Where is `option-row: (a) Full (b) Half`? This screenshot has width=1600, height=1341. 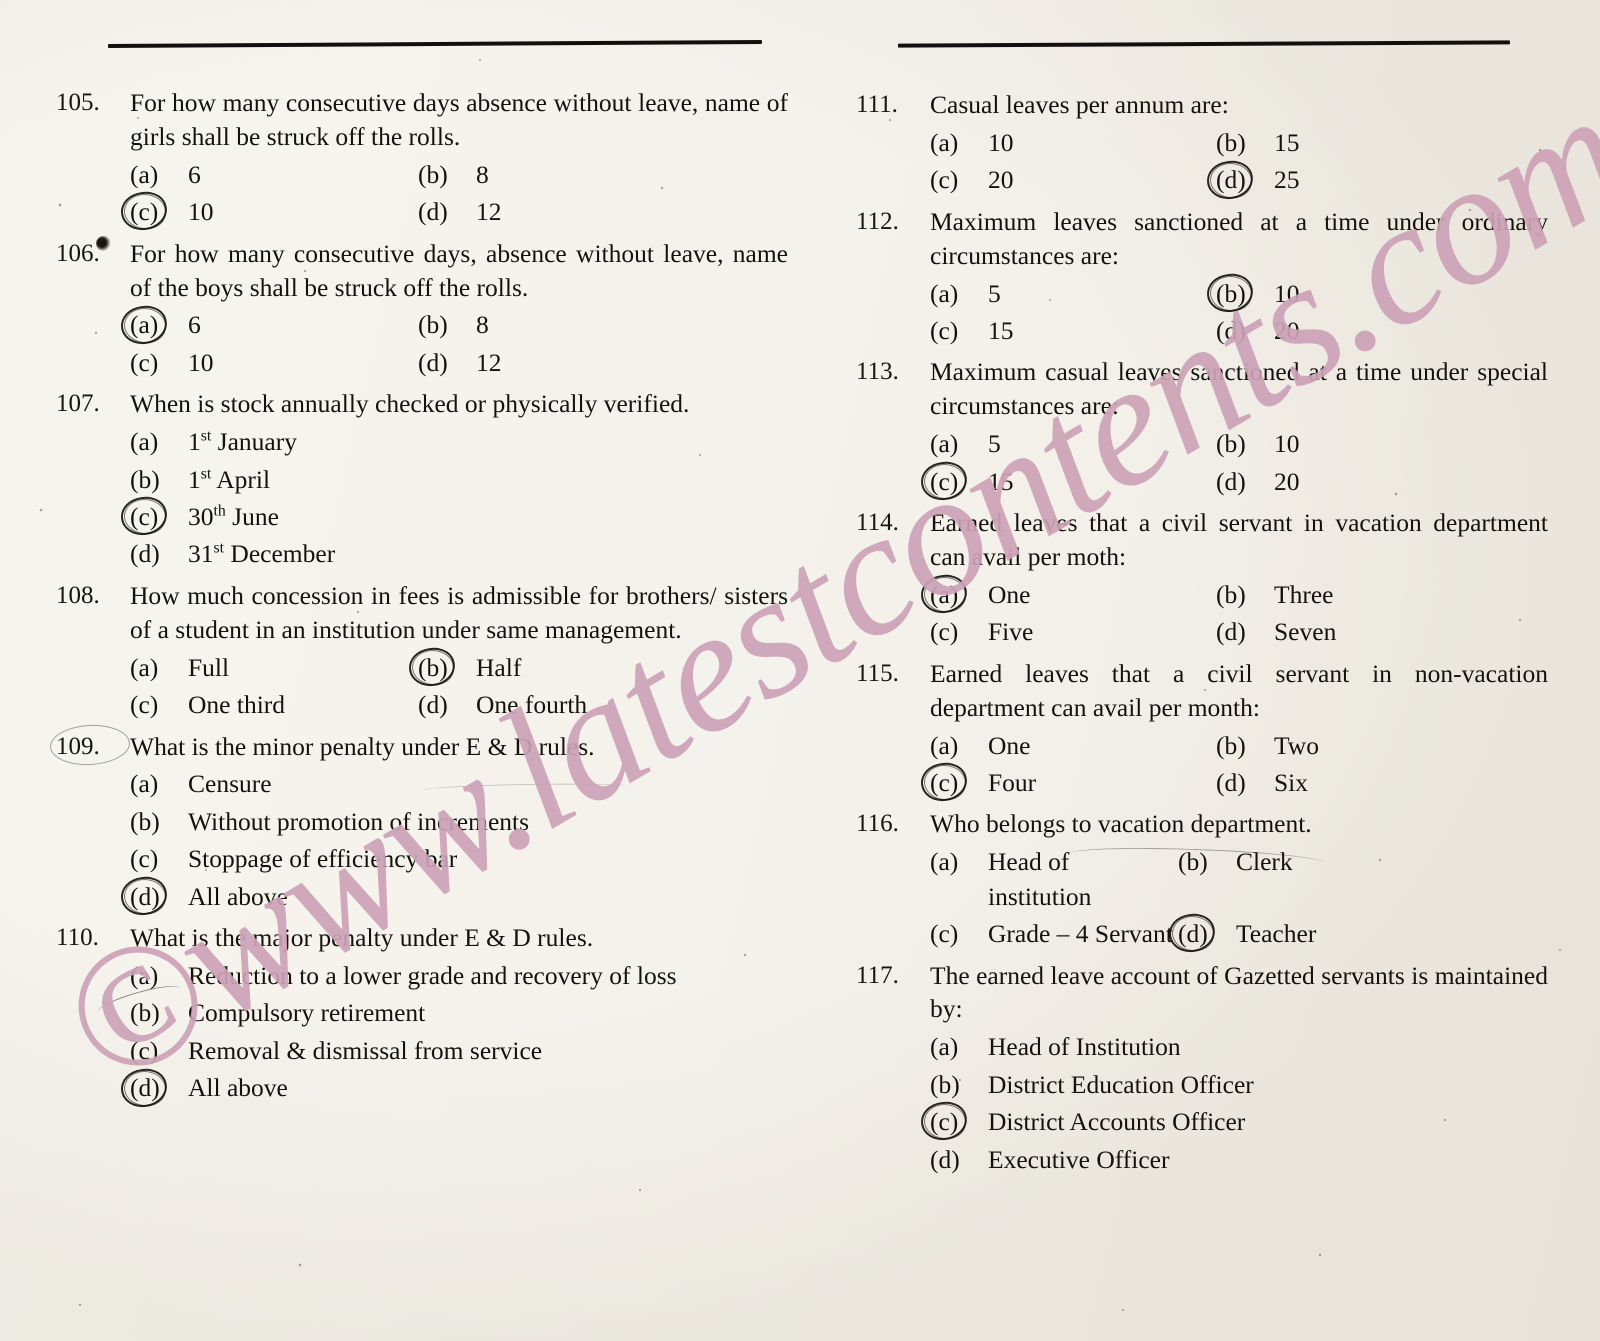 option-row: (a) Full (b) Half is located at coordinates (459, 668).